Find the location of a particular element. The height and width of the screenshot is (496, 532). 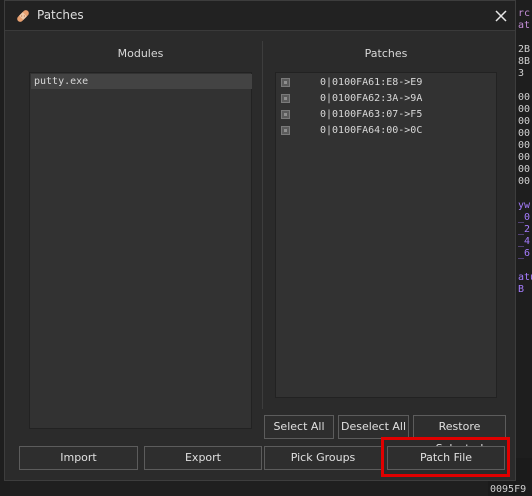

patch-row: 0|0100FA64:00->0C is located at coordinates (385, 131).